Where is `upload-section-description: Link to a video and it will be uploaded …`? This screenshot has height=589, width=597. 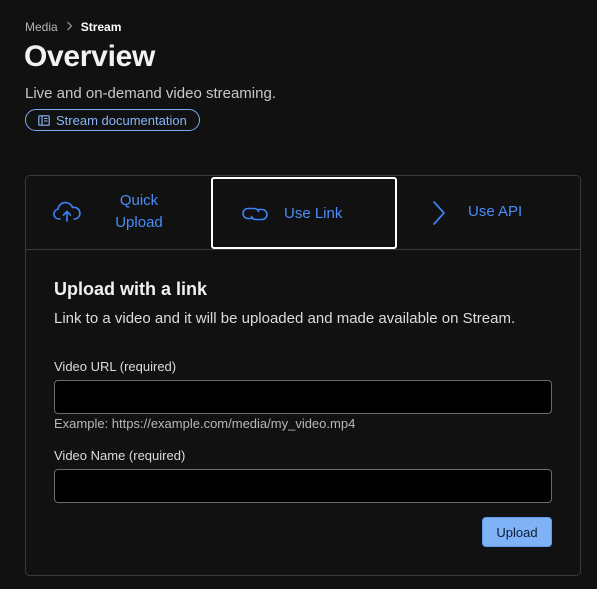
upload-section-description: Link to a video and it will be uploaded … is located at coordinates (285, 318).